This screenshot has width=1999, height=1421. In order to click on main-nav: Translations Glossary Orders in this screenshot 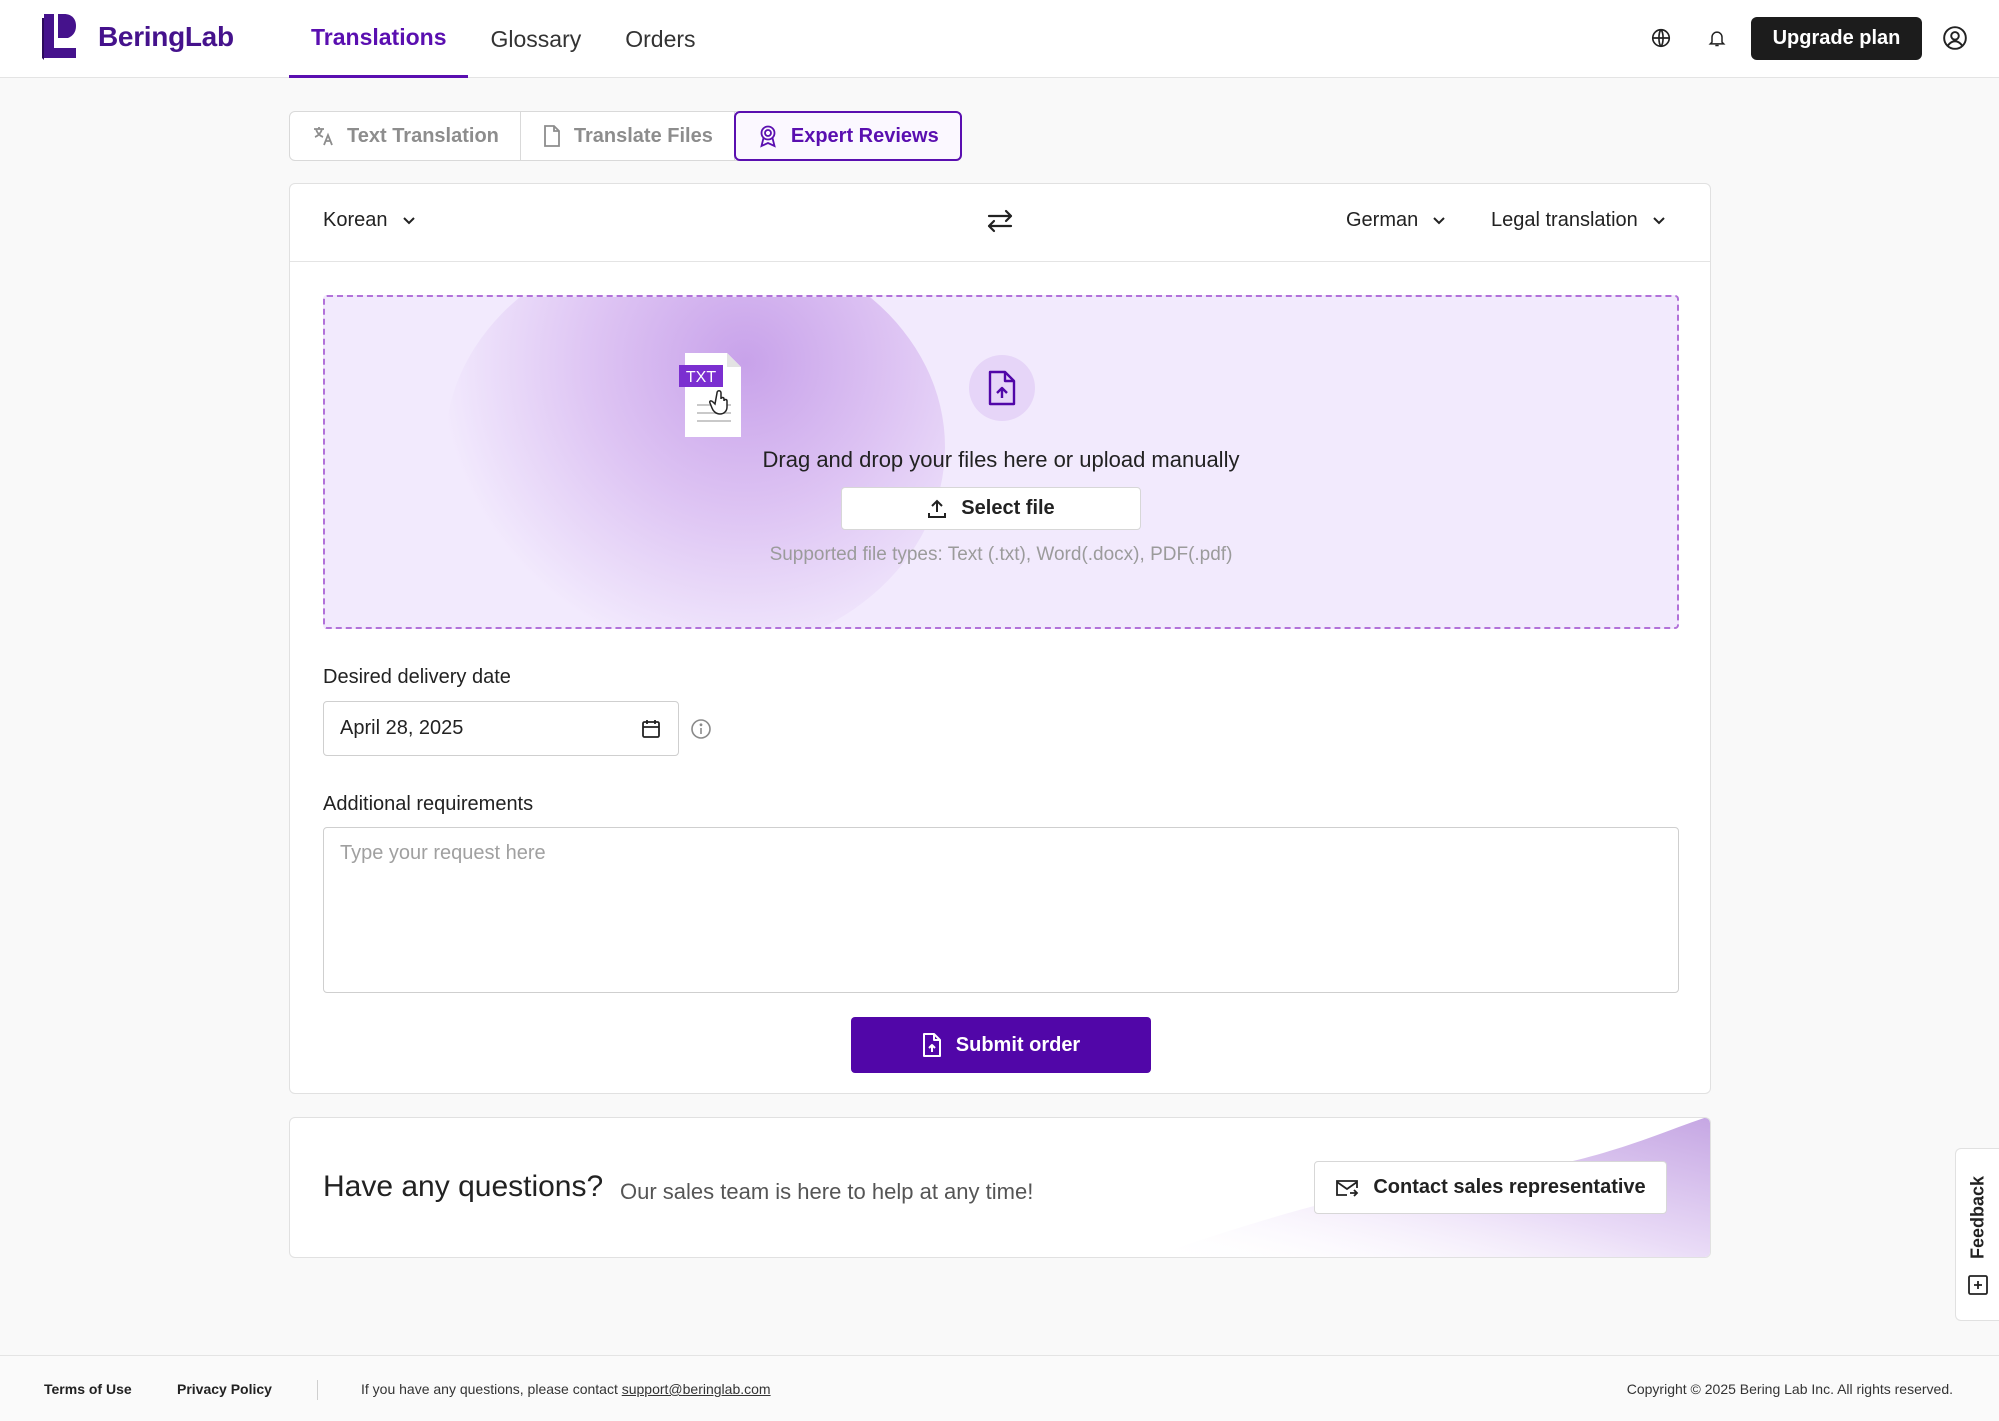, I will do `click(503, 39)`.